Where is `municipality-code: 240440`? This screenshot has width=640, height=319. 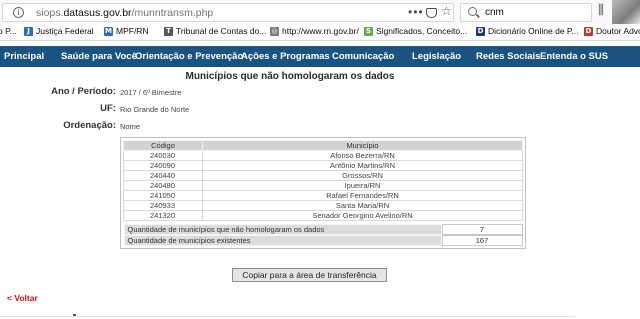 municipality-code: 240440 is located at coordinates (163, 175).